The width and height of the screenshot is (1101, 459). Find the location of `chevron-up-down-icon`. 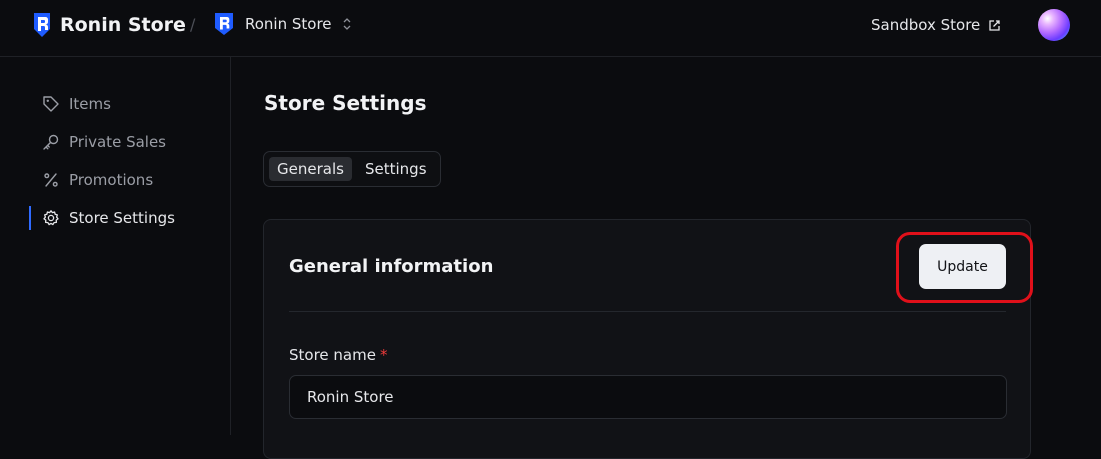

chevron-up-down-icon is located at coordinates (346, 24).